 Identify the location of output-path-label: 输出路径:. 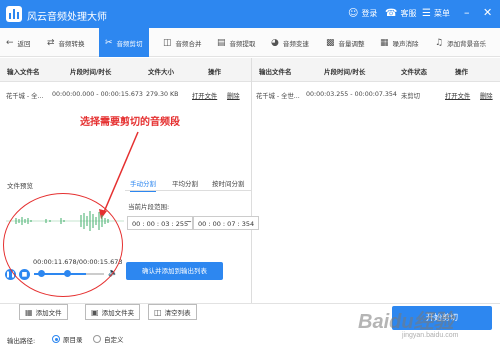
(21, 341).